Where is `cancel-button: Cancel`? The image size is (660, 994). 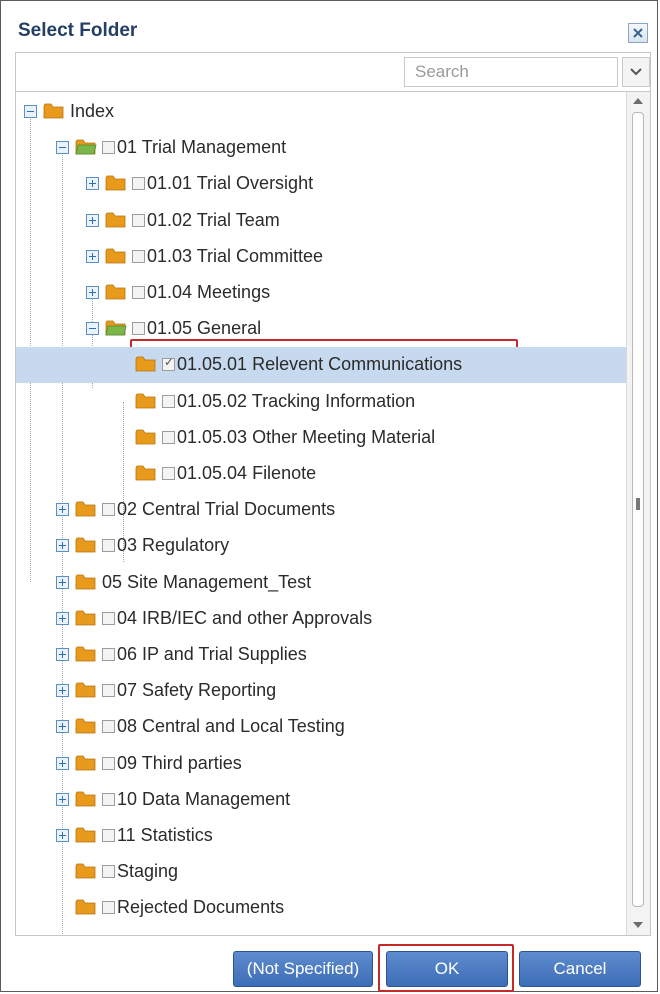 cancel-button: Cancel is located at coordinates (580, 969).